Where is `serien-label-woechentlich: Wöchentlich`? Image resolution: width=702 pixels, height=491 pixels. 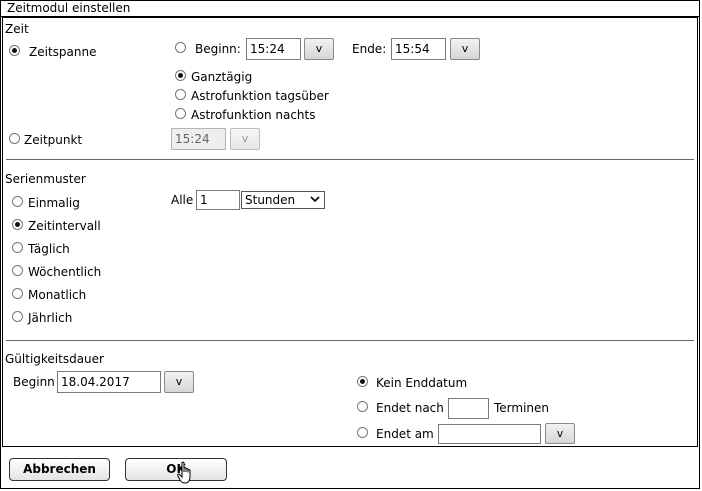
serien-label-woechentlich: Wöchentlich is located at coordinates (65, 272).